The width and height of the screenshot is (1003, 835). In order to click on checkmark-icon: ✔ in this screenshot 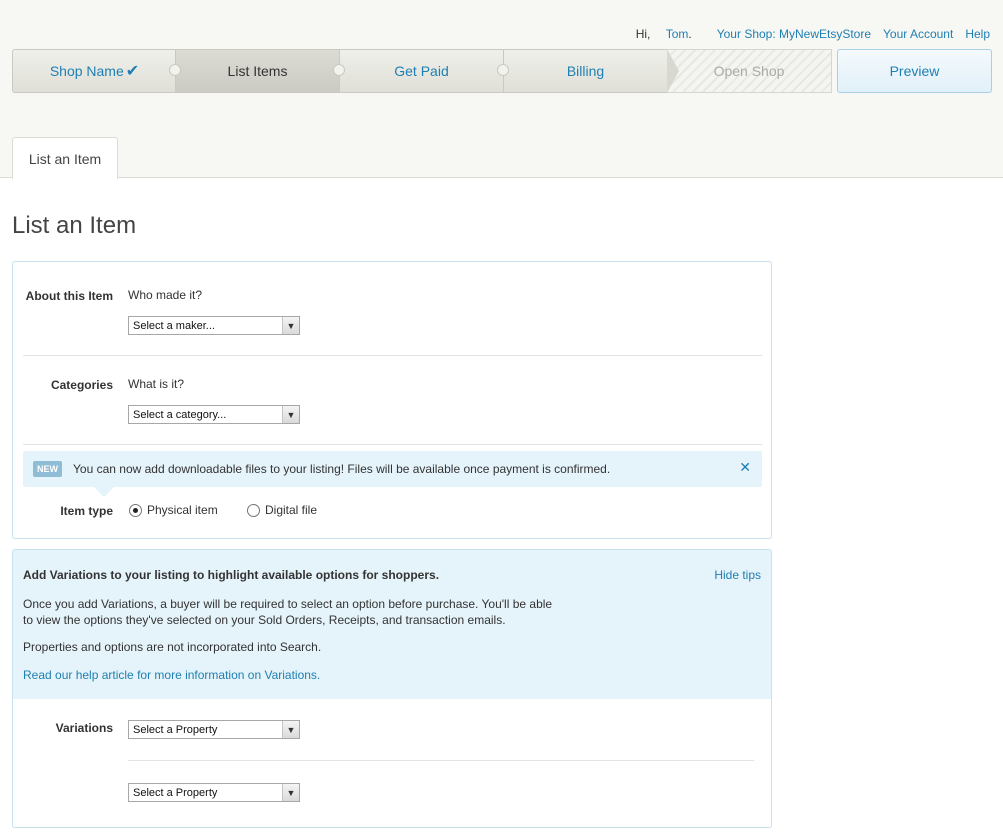, I will do `click(132, 71)`.